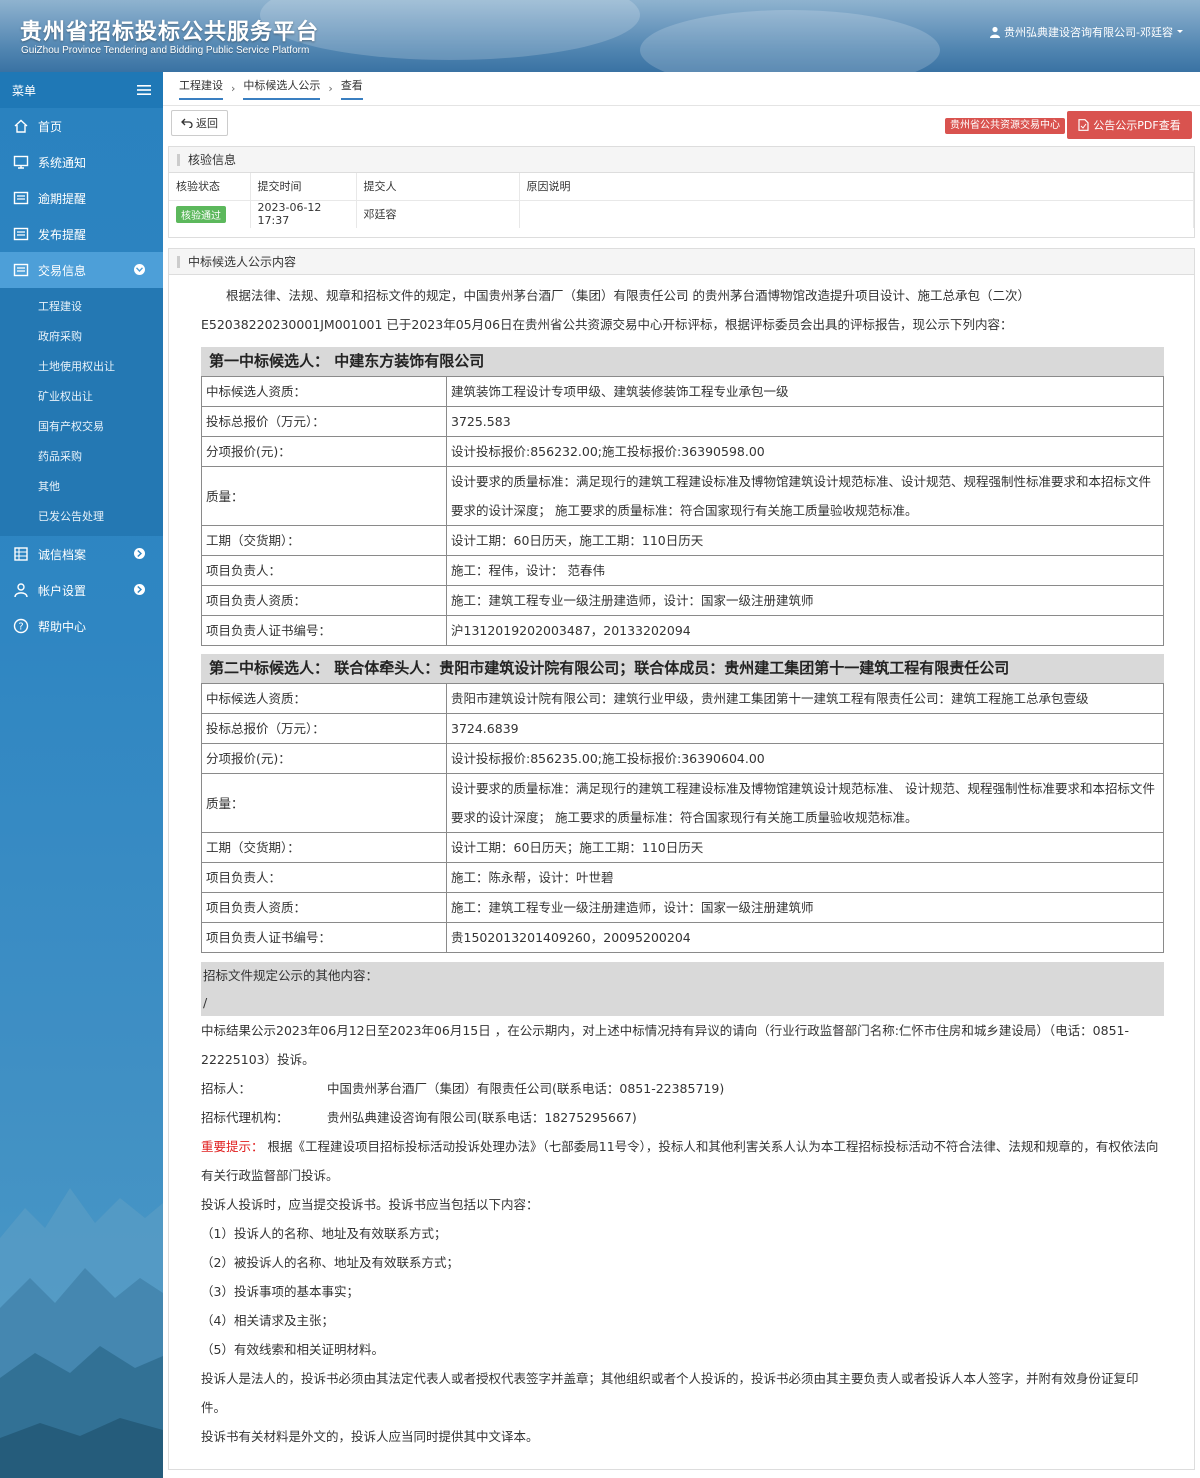 The height and width of the screenshot is (1478, 1200). I want to click on list-item: （4）相关请求及主张；, so click(267, 1320).